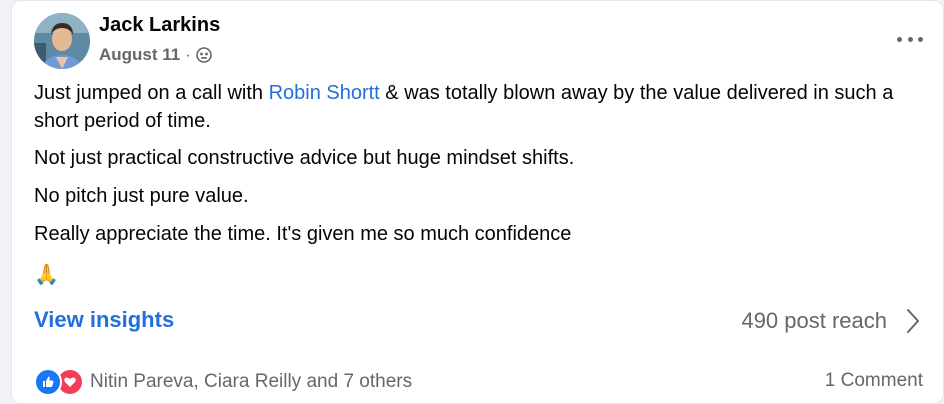 This screenshot has height=404, width=944. I want to click on comments-count: 1 Comment, so click(874, 381).